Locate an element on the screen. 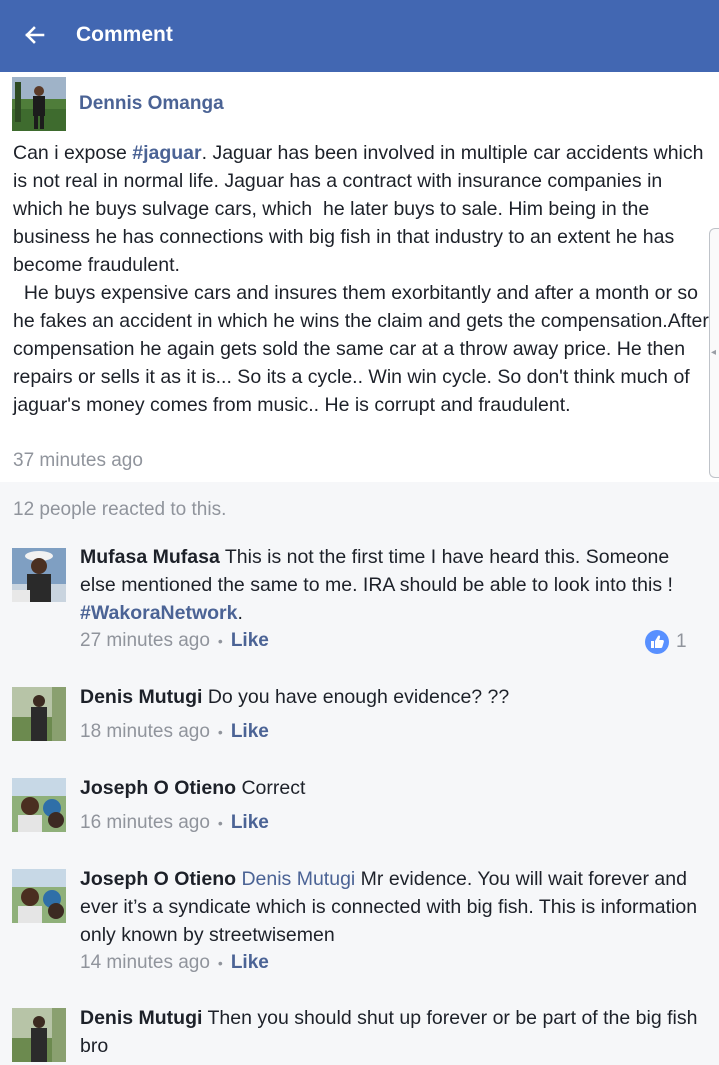 The height and width of the screenshot is (1065, 719). post-author-name: Dennis Omanga is located at coordinates (151, 104).